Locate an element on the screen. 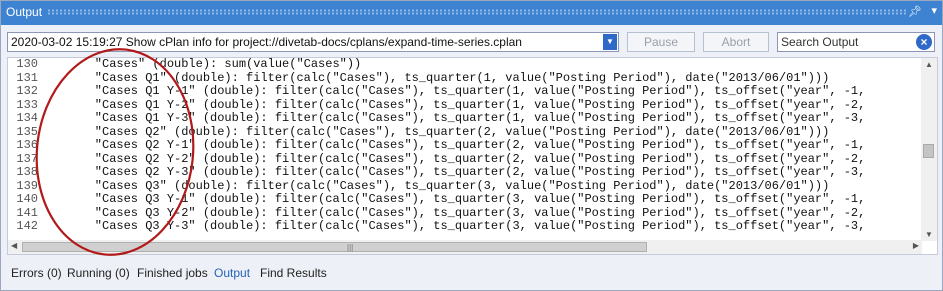 The width and height of the screenshot is (943, 291). search-input: Search Output × is located at coordinates (856, 42).